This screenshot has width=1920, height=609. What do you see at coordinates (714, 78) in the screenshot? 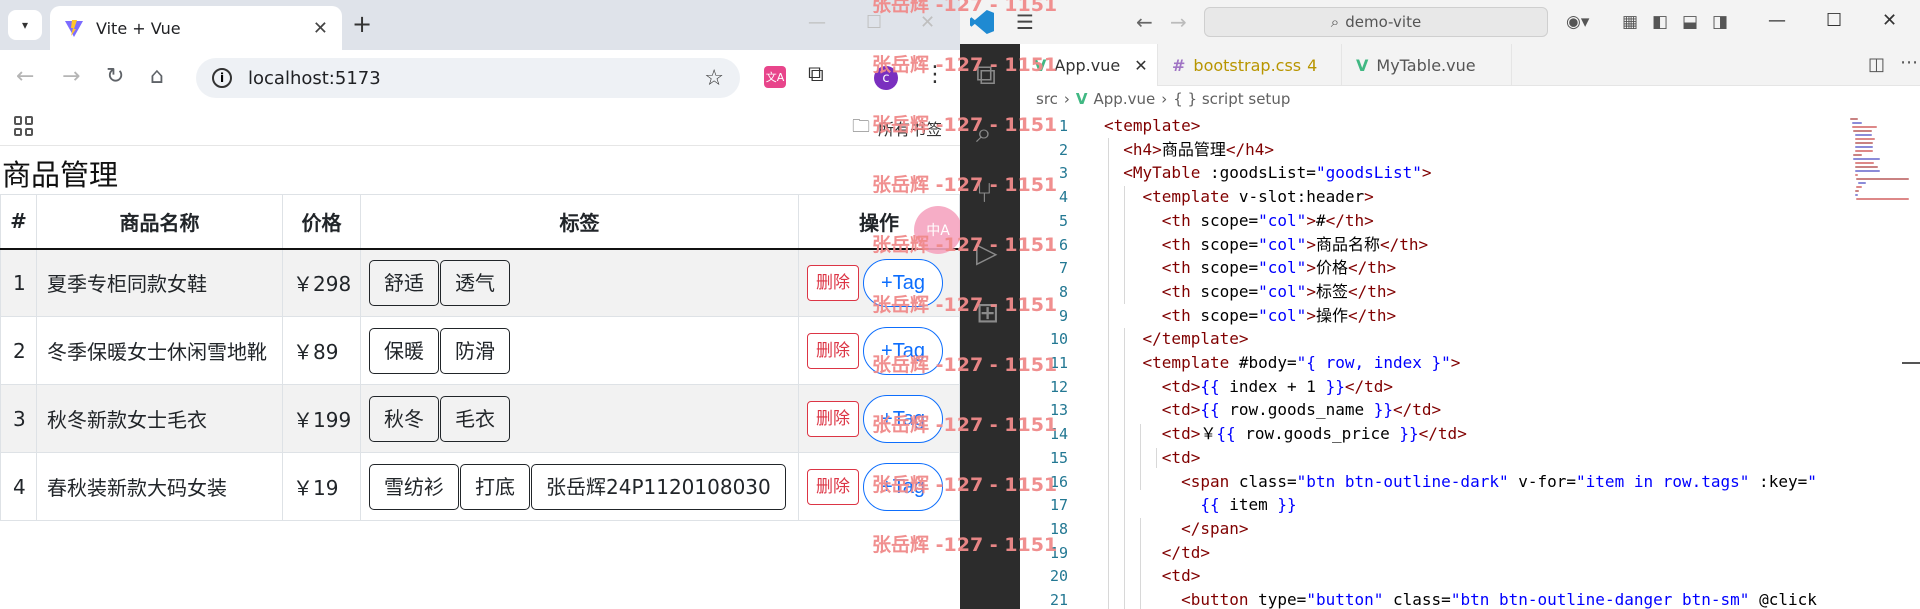
I see `bookmark-star-icon: ☆` at bounding box center [714, 78].